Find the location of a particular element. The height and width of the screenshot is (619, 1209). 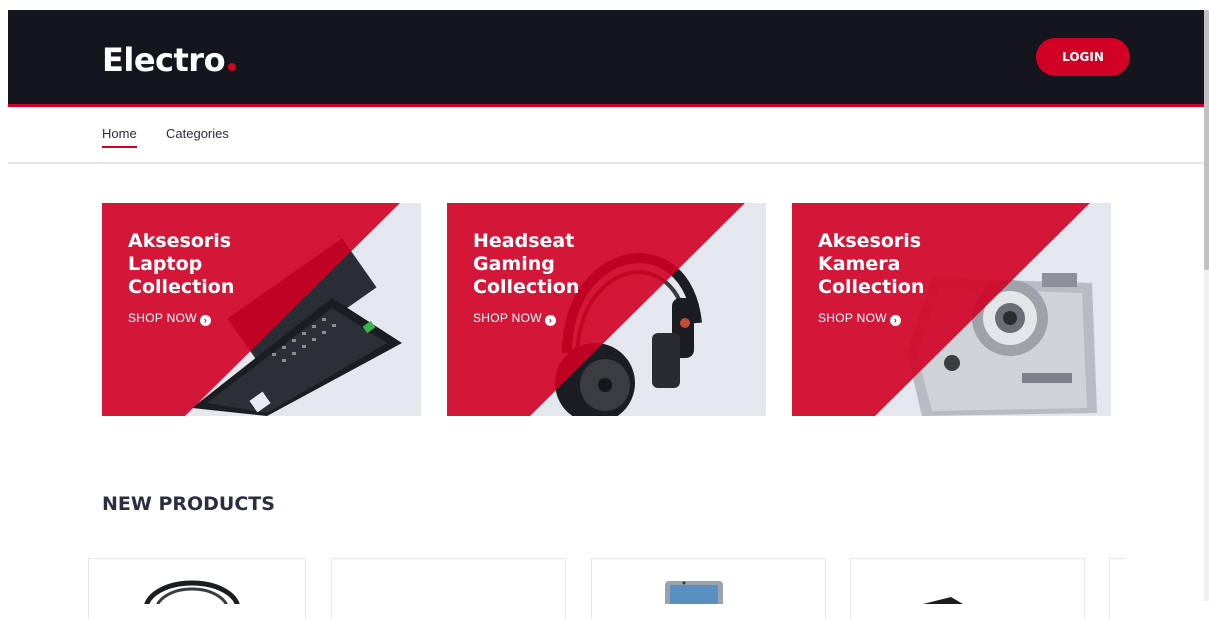

collection-title: Aksesoris Kamera Collection is located at coordinates (918, 264).